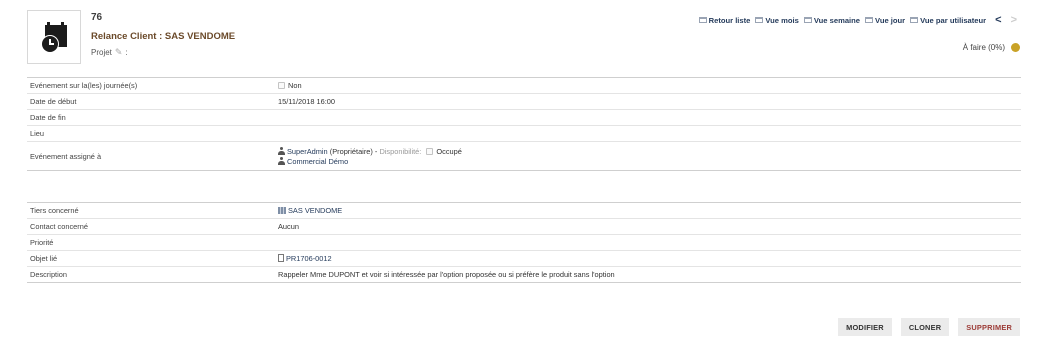  What do you see at coordinates (281, 85) in the screenshot?
I see `allday-checkbox` at bounding box center [281, 85].